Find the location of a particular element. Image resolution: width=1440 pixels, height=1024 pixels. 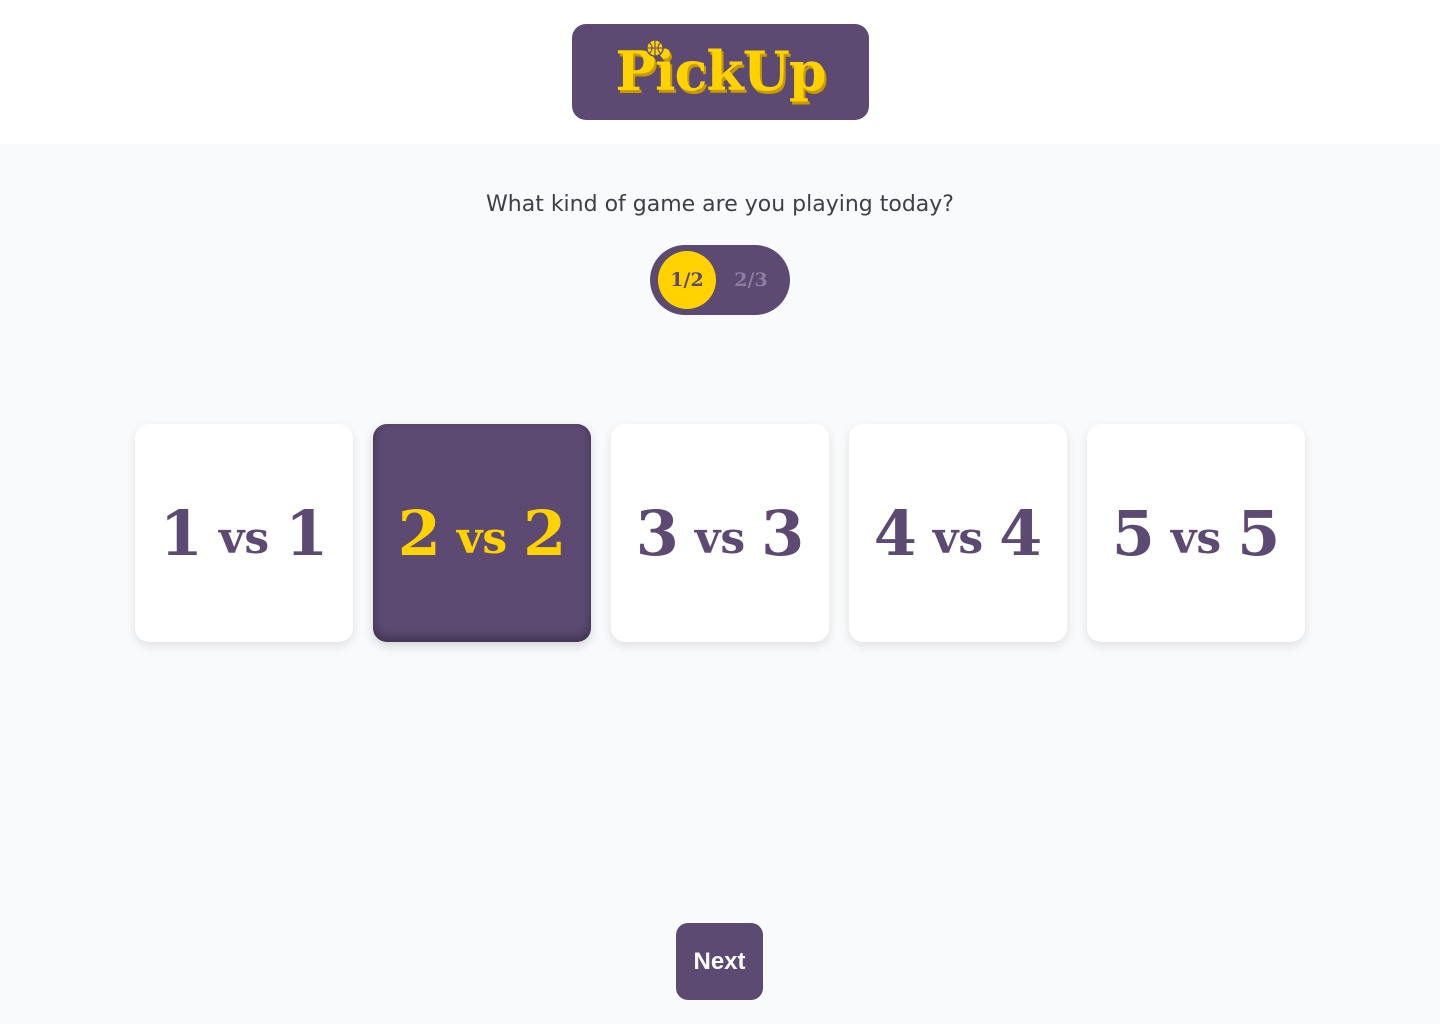

step-next: 2/3 is located at coordinates (751, 280).